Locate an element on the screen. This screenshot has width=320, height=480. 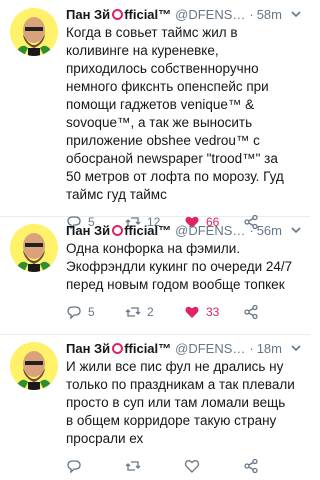
reply-button: 5 is located at coordinates (95, 312).